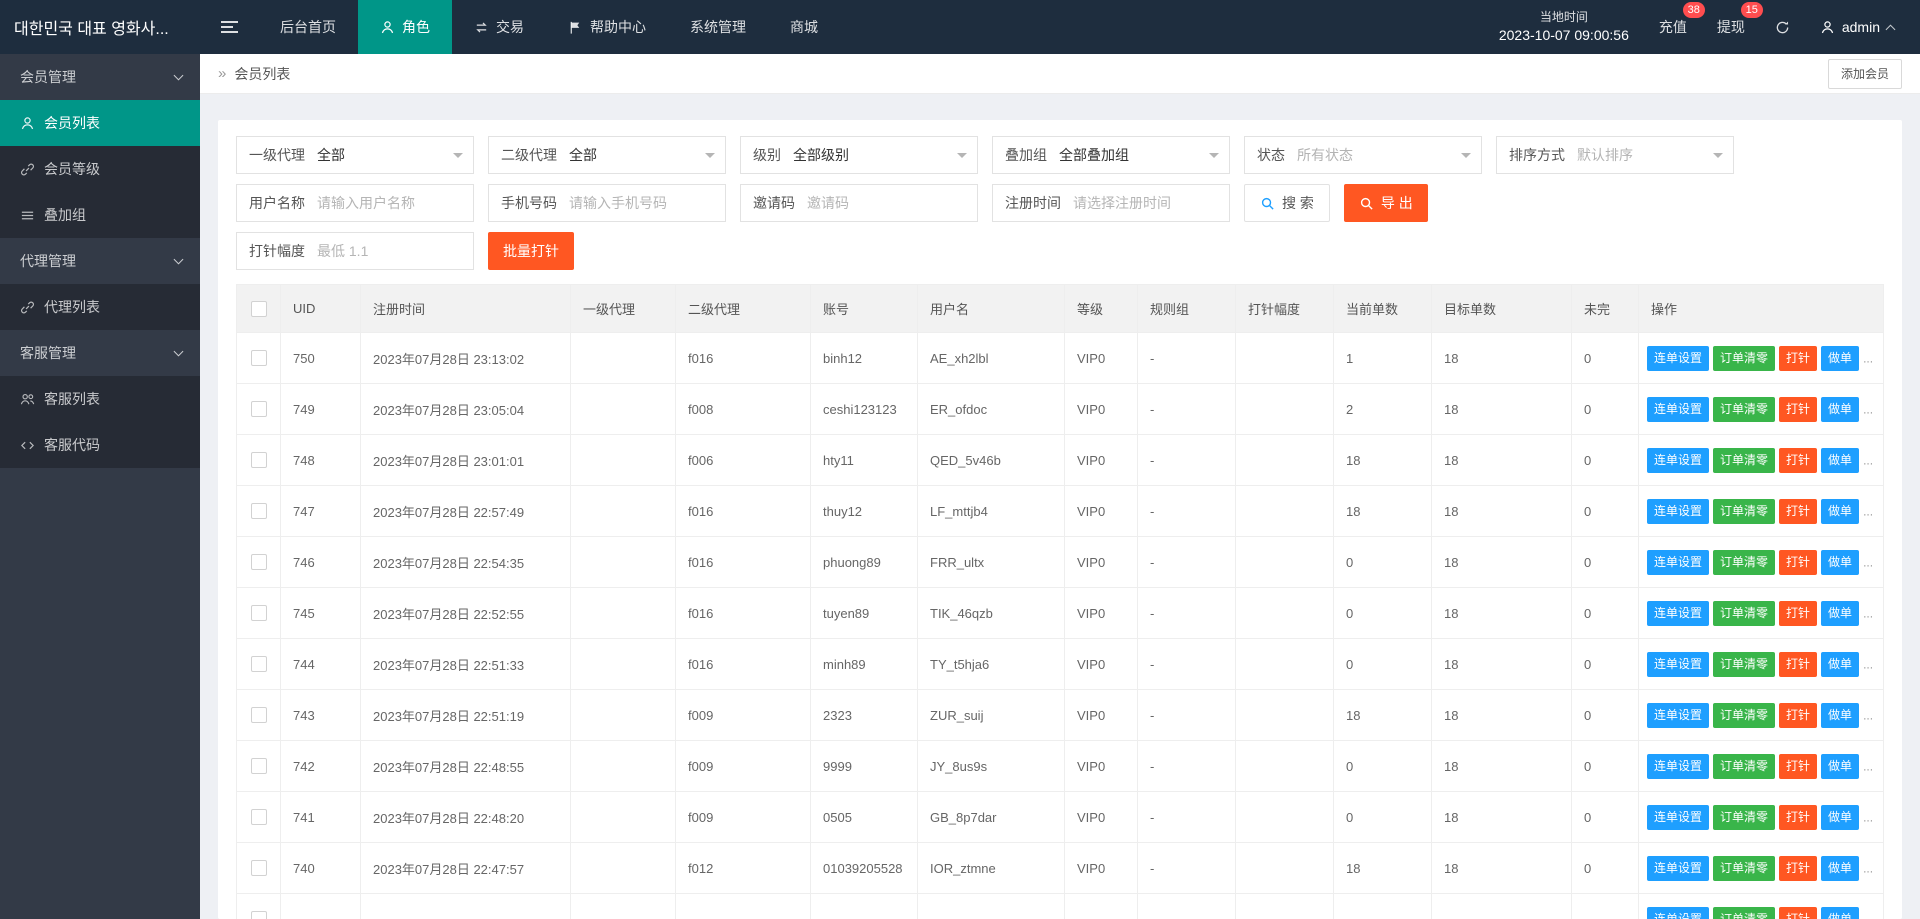 This screenshot has height=919, width=1920. What do you see at coordinates (100, 169) in the screenshot?
I see `sidebar-item: 会员等级` at bounding box center [100, 169].